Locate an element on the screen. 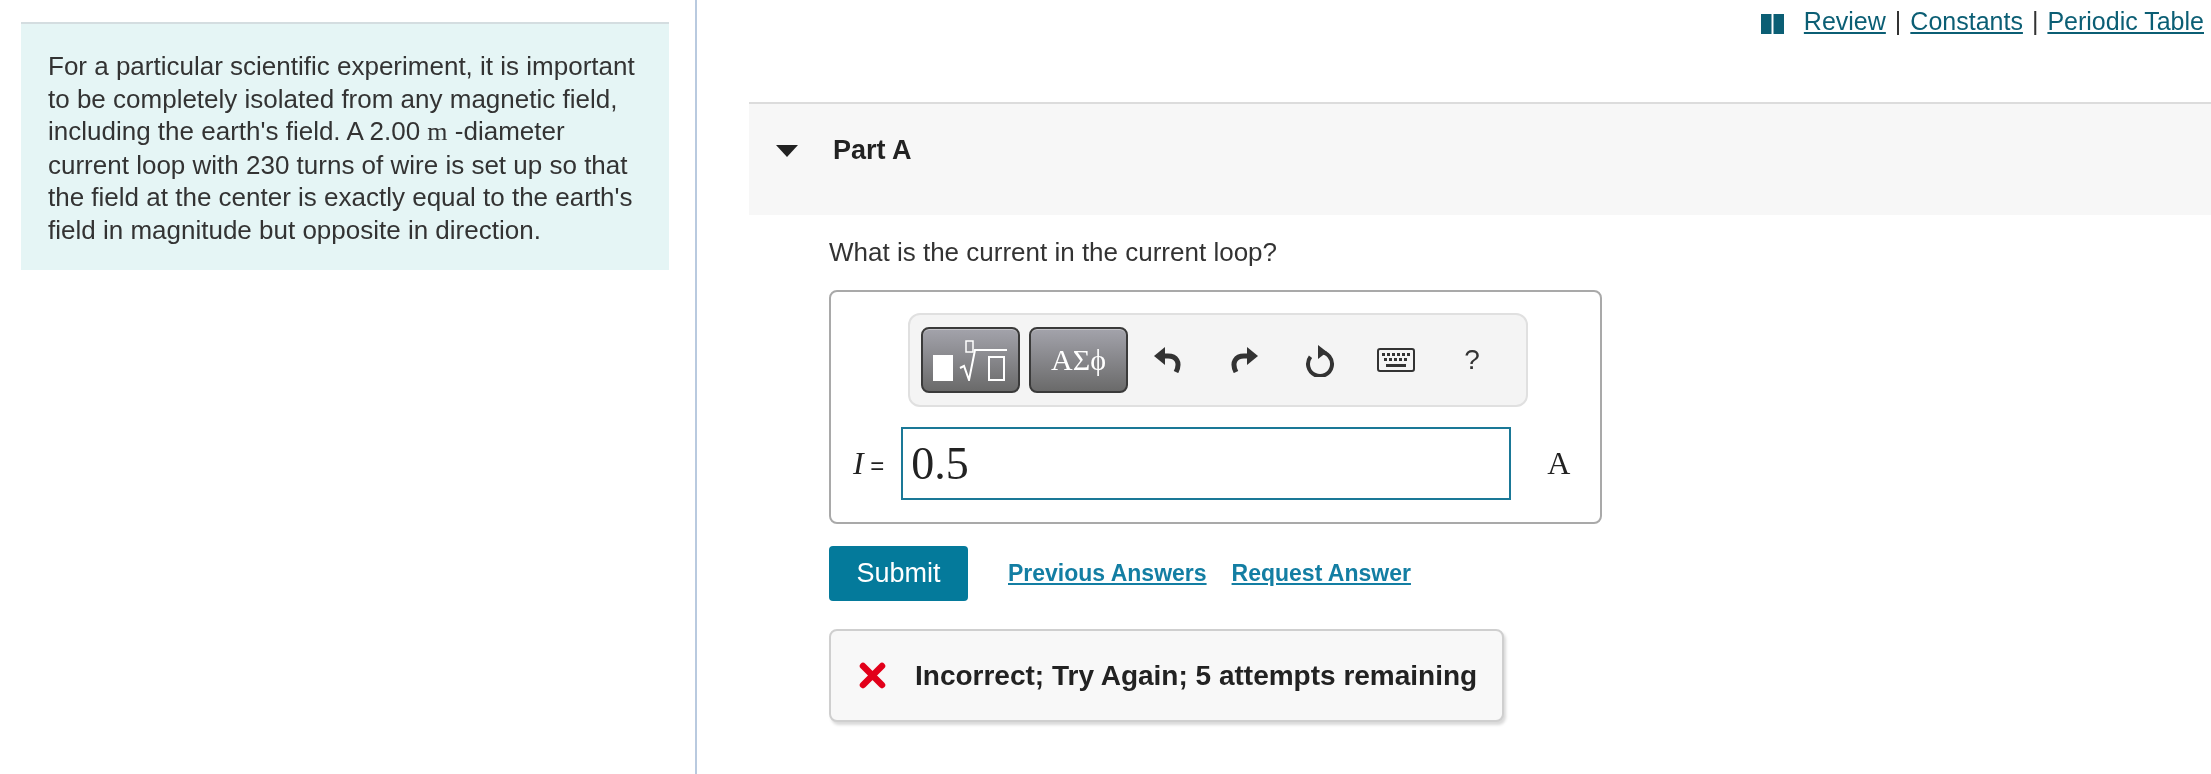  feedback-text: Incorrect; Try Again; 5 attempts remaining is located at coordinates (1196, 675).